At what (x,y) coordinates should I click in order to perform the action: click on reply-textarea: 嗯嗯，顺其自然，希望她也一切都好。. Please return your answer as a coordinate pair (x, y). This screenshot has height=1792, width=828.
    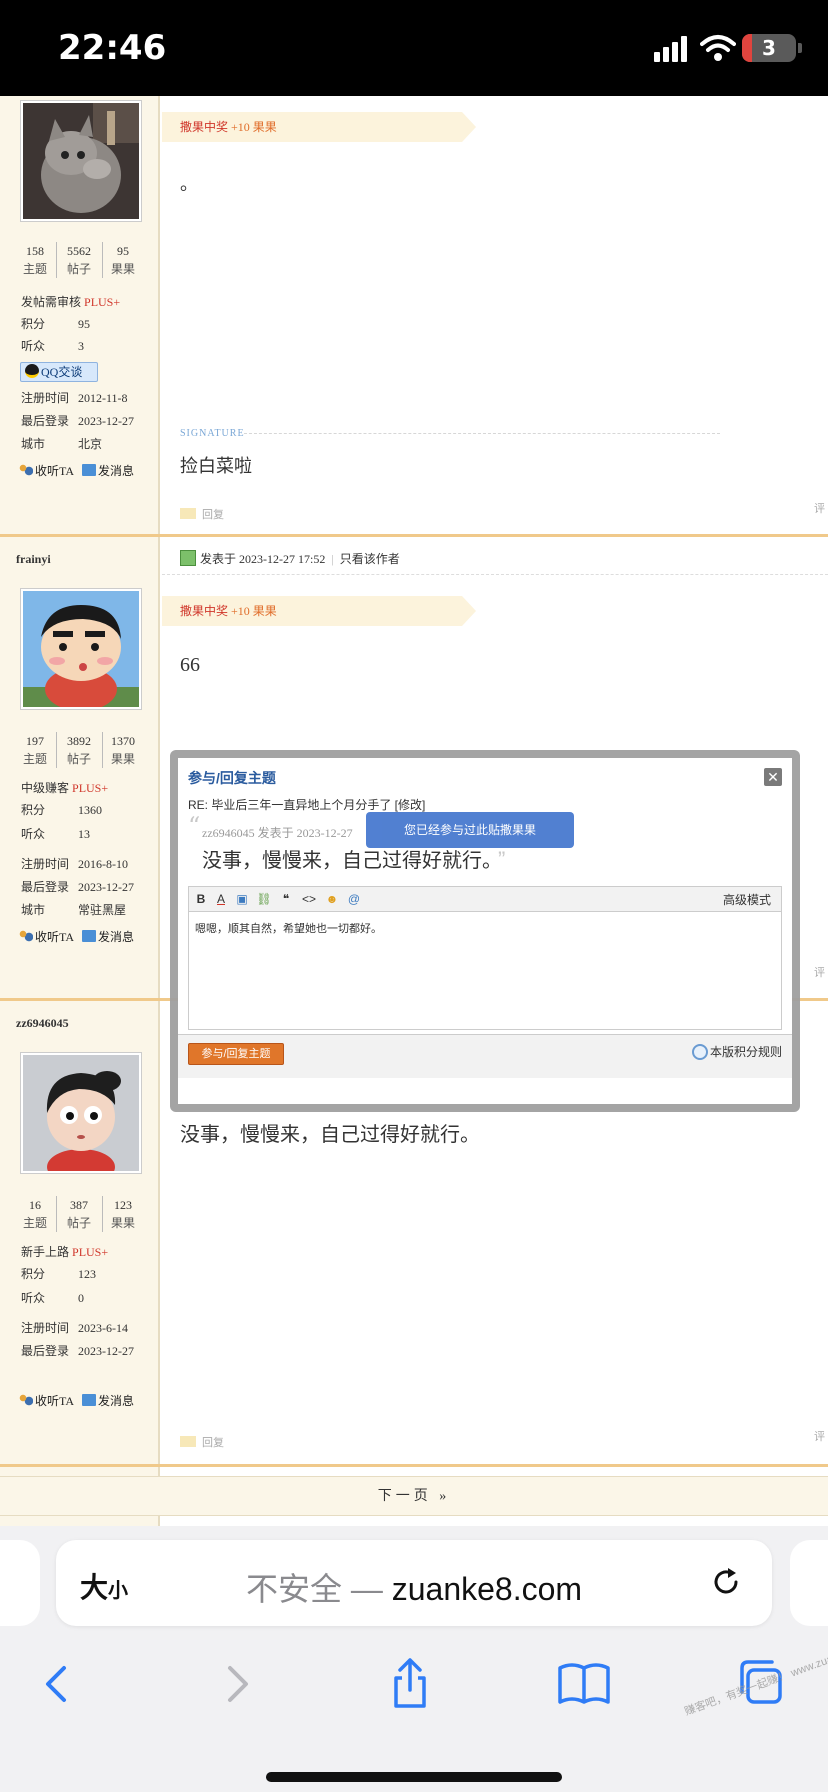
    Looking at the image, I should click on (485, 971).